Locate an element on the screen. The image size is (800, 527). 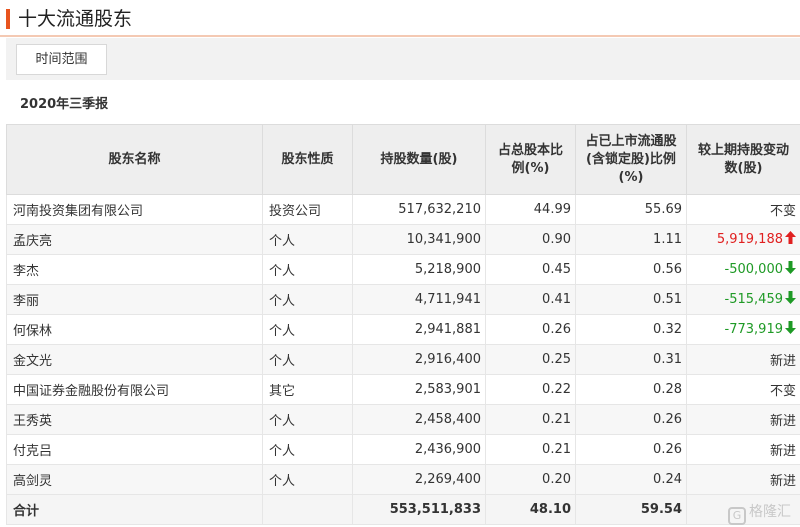
cell-pct-float: 0.31 is located at coordinates (631, 359).